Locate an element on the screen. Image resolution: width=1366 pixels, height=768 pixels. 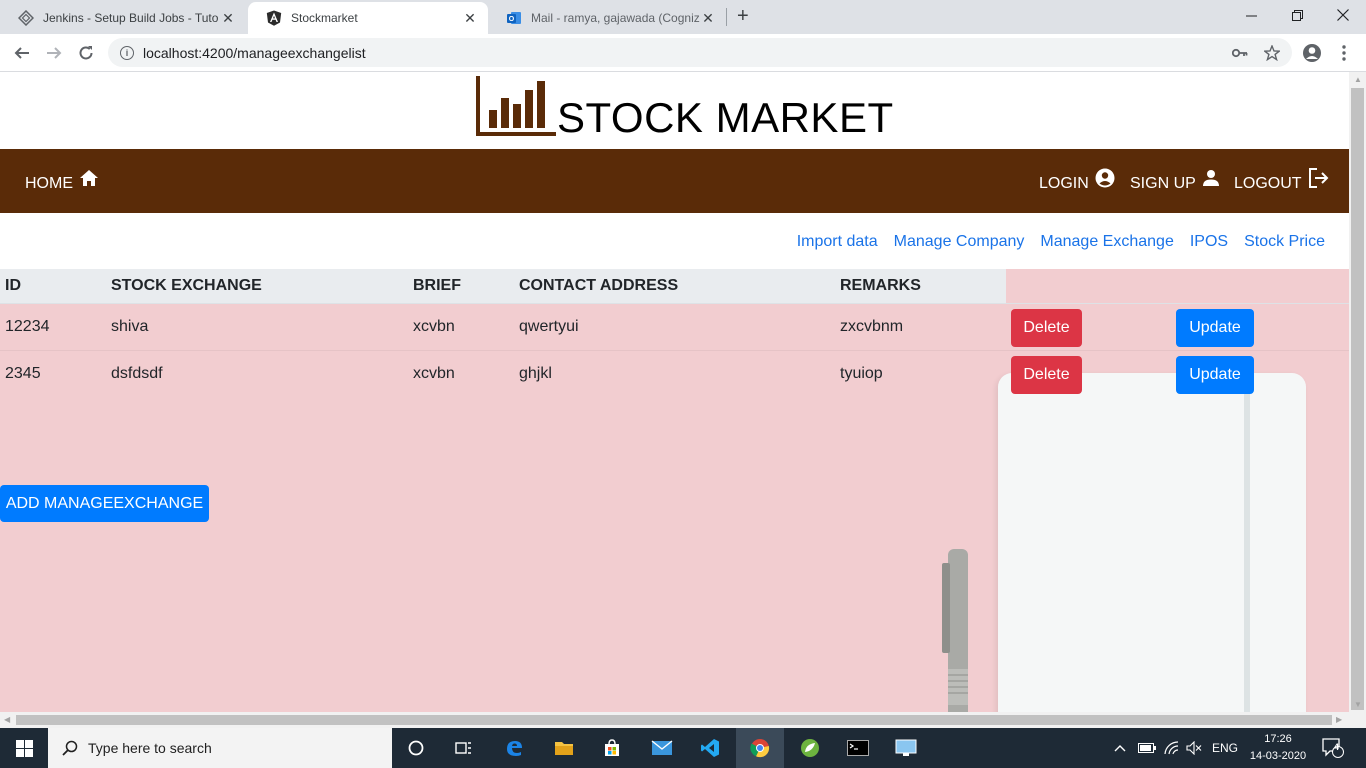
angular-icon is located at coordinates (274, 18).